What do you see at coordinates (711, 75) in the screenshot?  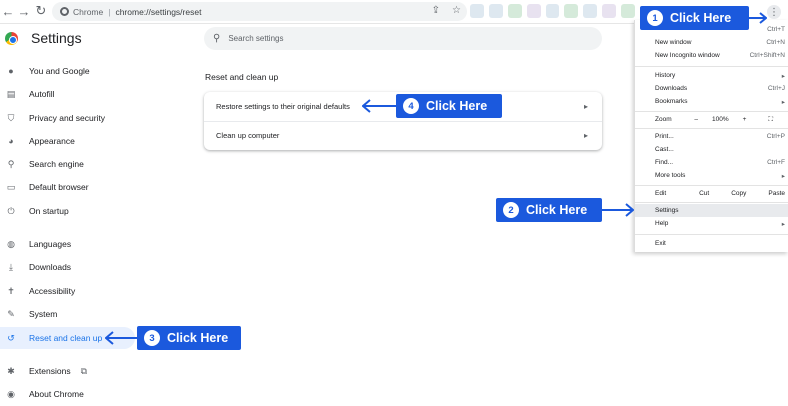 I see `menu-item-history: History ▸` at bounding box center [711, 75].